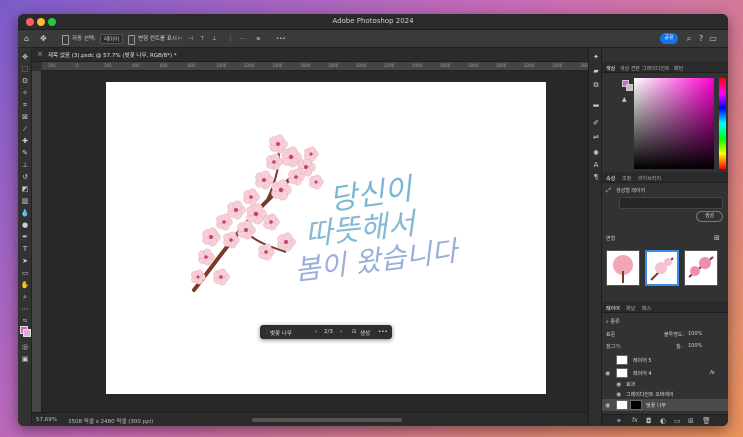  I want to click on stamp-tool-icon: ⊥, so click(25, 165).